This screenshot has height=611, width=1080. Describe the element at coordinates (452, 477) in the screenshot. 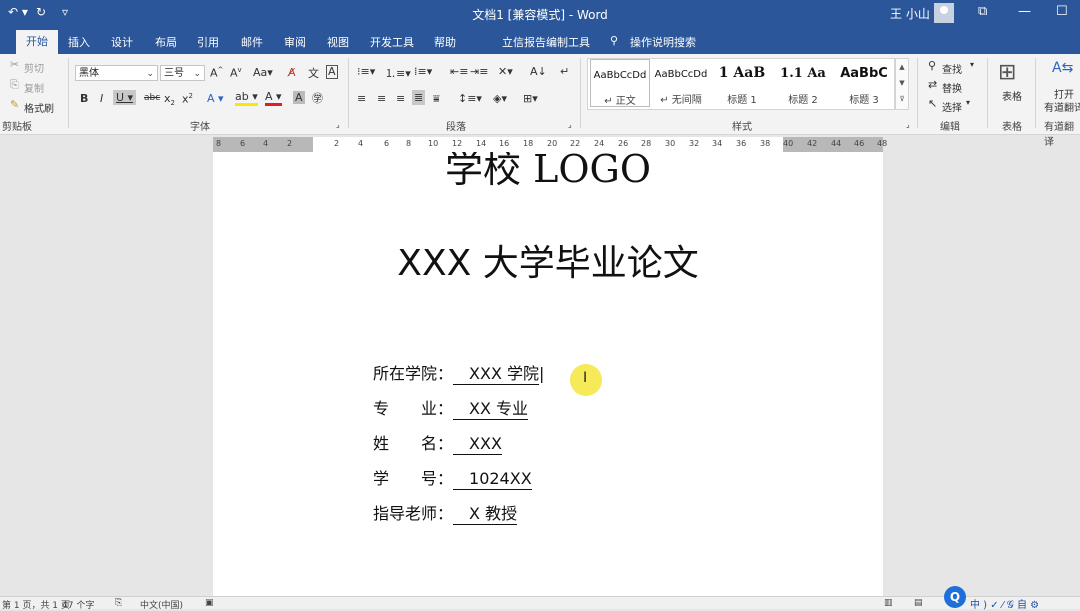

I see `field-student-id: 学 号： 1024XX` at that location.